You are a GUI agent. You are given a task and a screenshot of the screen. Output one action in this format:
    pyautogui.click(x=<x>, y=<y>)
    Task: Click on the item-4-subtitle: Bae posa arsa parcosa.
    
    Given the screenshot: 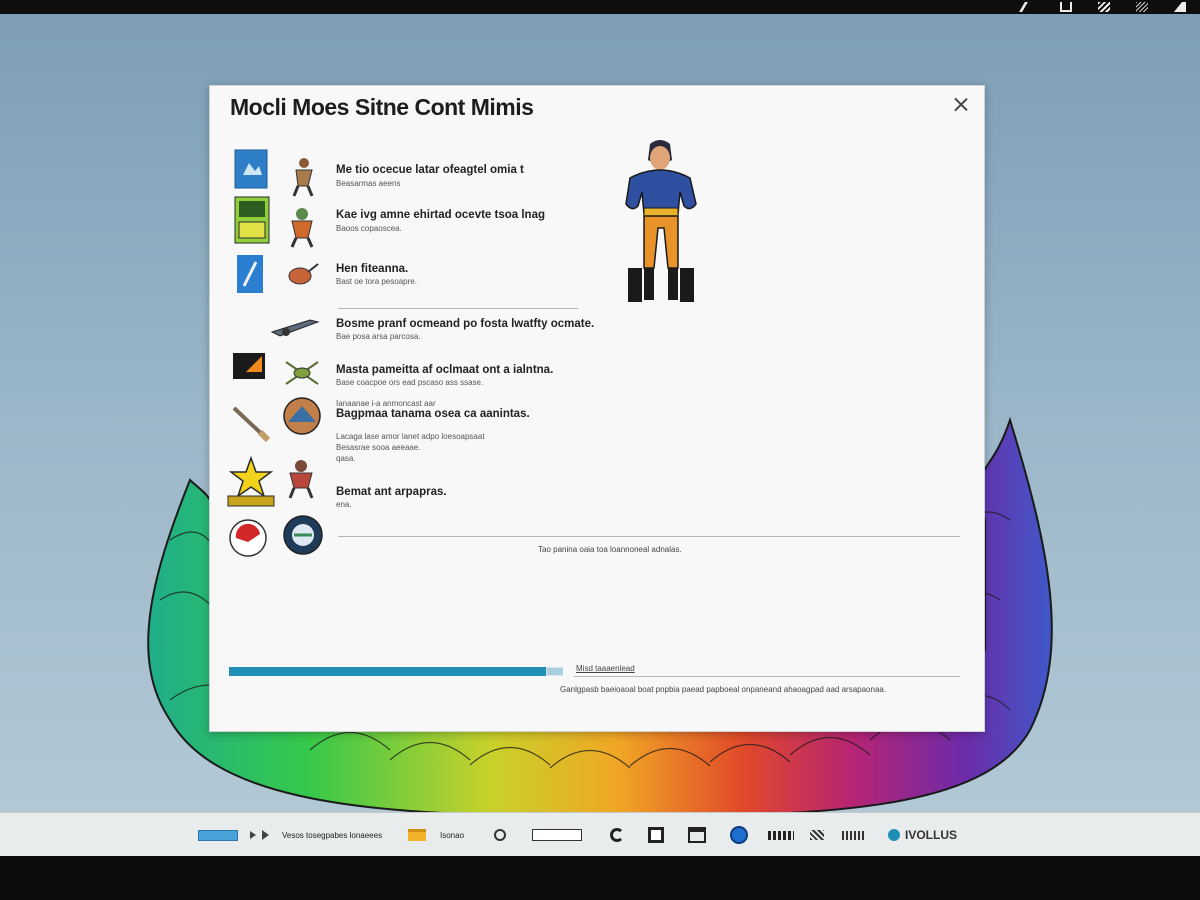 What is the action you would take?
    pyautogui.click(x=378, y=336)
    